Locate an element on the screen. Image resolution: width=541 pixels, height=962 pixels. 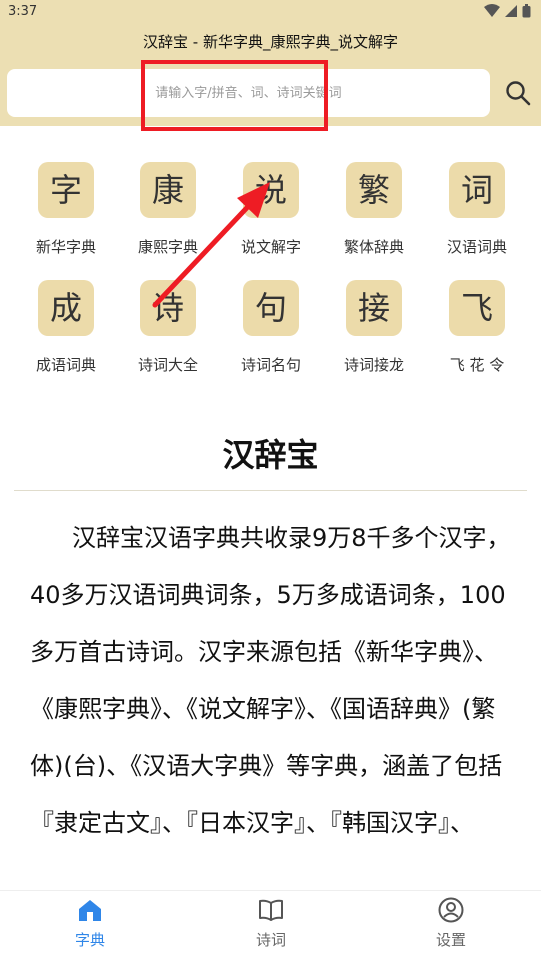
dict-tile: 飞 is located at coordinates (477, 308).